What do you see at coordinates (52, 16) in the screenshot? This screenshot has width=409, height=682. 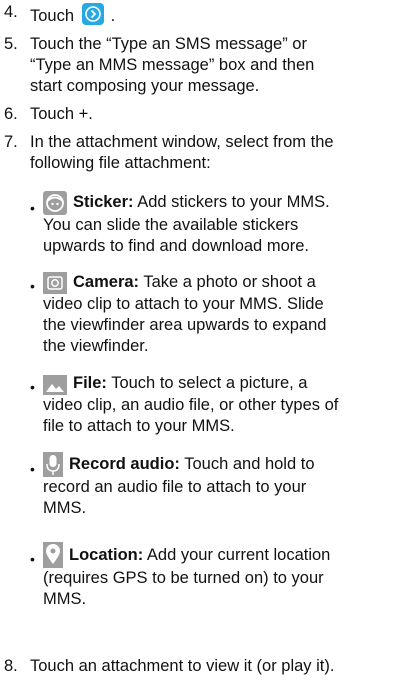 I see `step-text: Touch` at bounding box center [52, 16].